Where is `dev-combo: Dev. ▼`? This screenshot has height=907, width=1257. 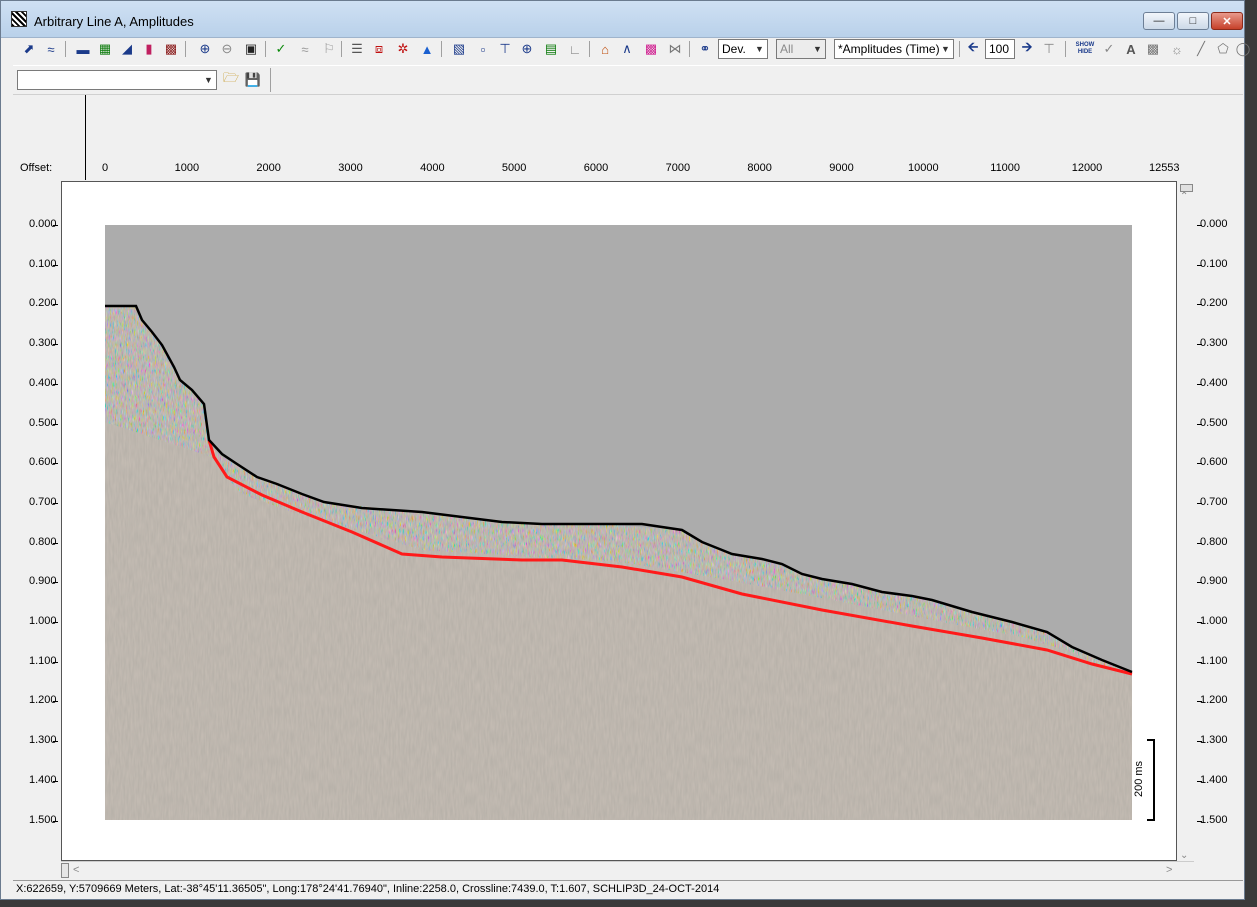 dev-combo: Dev. ▼ is located at coordinates (743, 49).